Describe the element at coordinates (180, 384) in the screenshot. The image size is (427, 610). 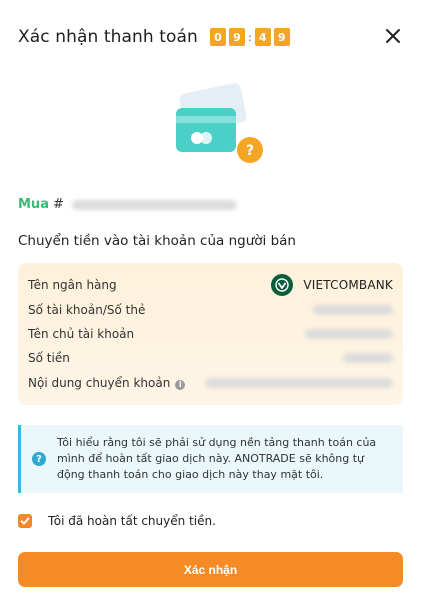
I see `info-icon: i` at that location.